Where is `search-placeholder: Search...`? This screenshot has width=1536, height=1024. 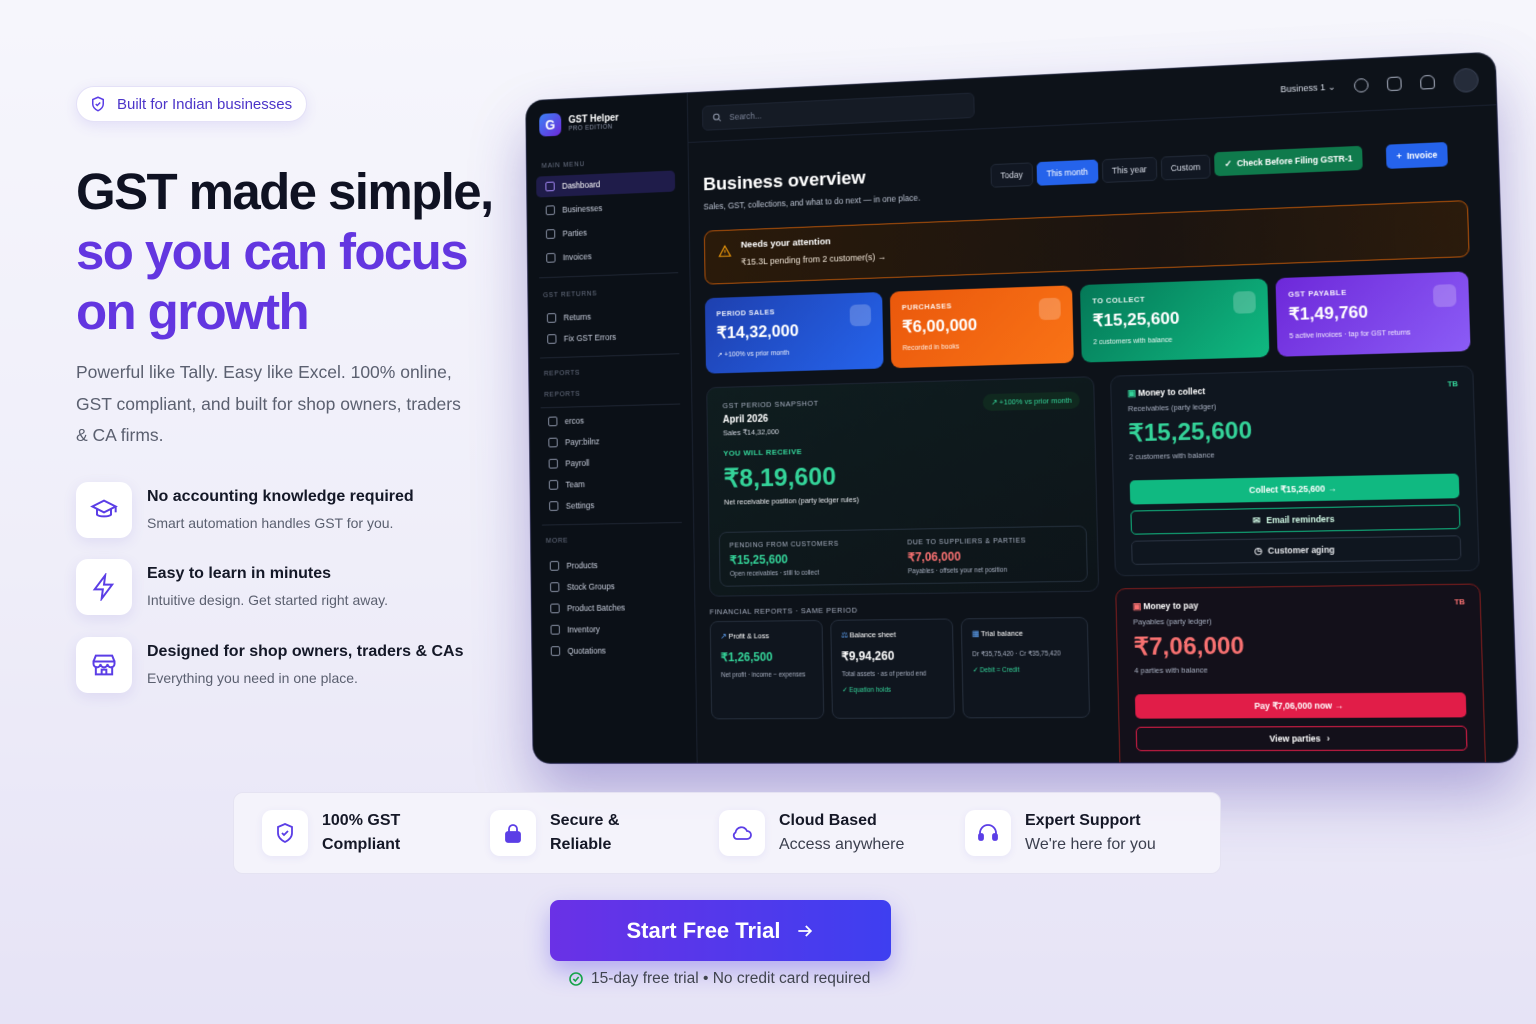 search-placeholder: Search... is located at coordinates (745, 116).